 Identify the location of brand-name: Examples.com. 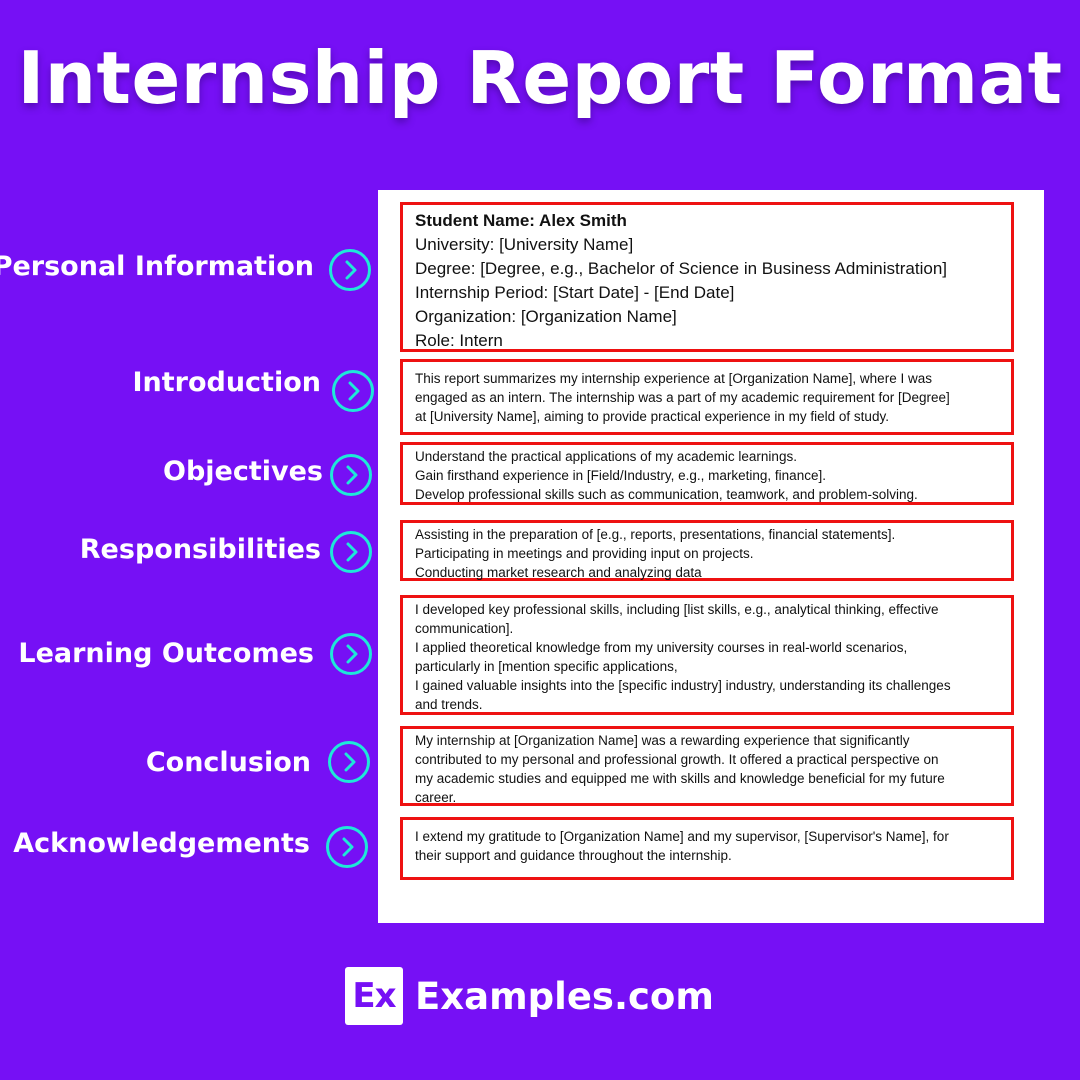
(564, 996).